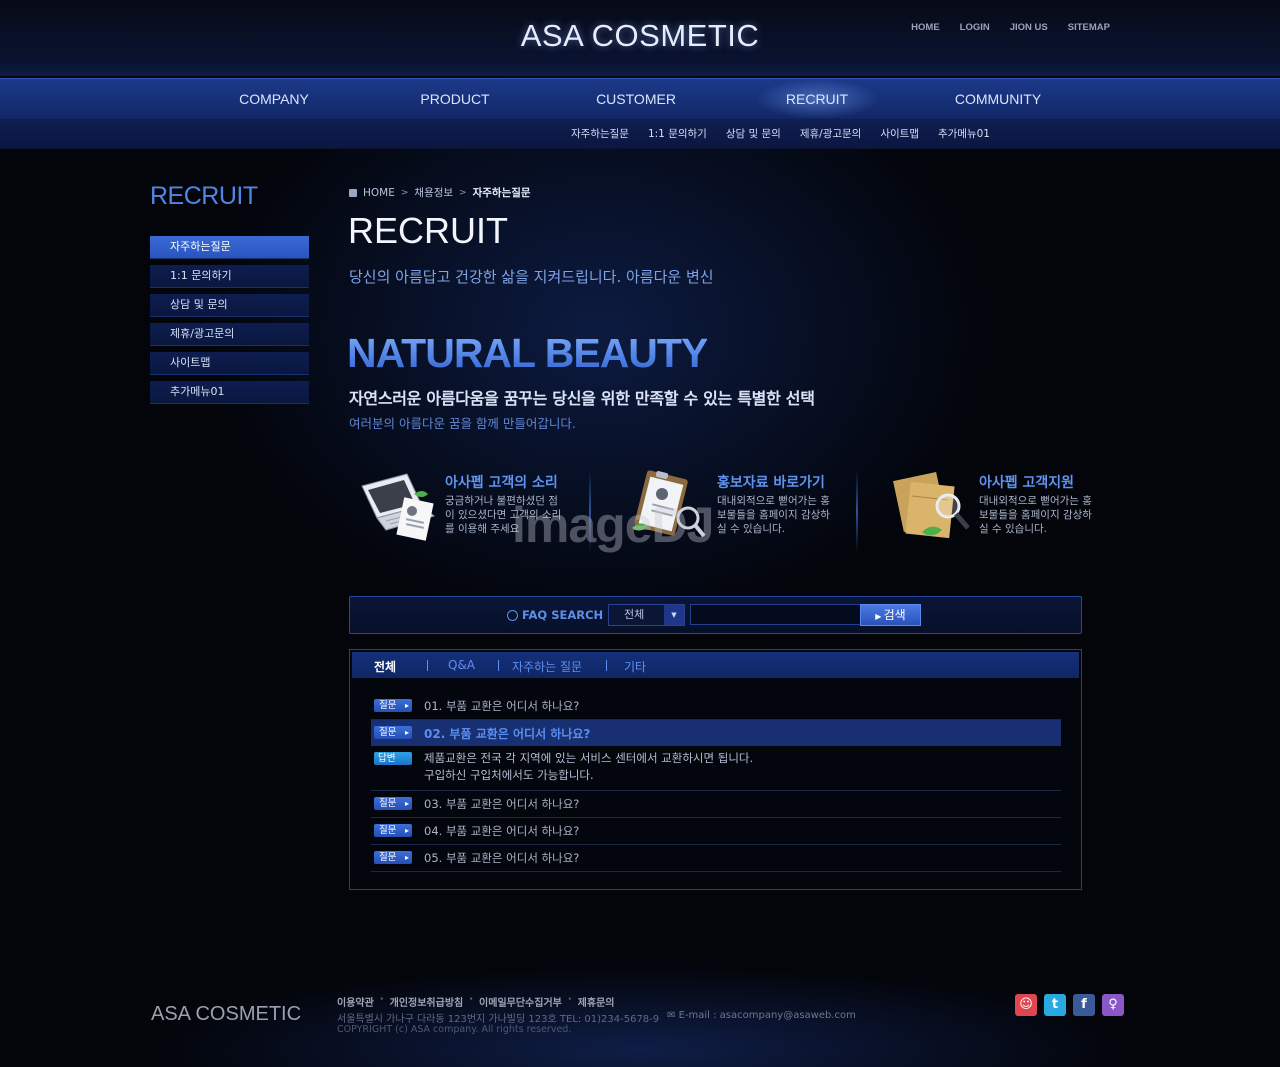 The height and width of the screenshot is (1067, 1280). What do you see at coordinates (229, 276) in the screenshot?
I see `sidebar-item-inquiry: 1:1 문의하기` at bounding box center [229, 276].